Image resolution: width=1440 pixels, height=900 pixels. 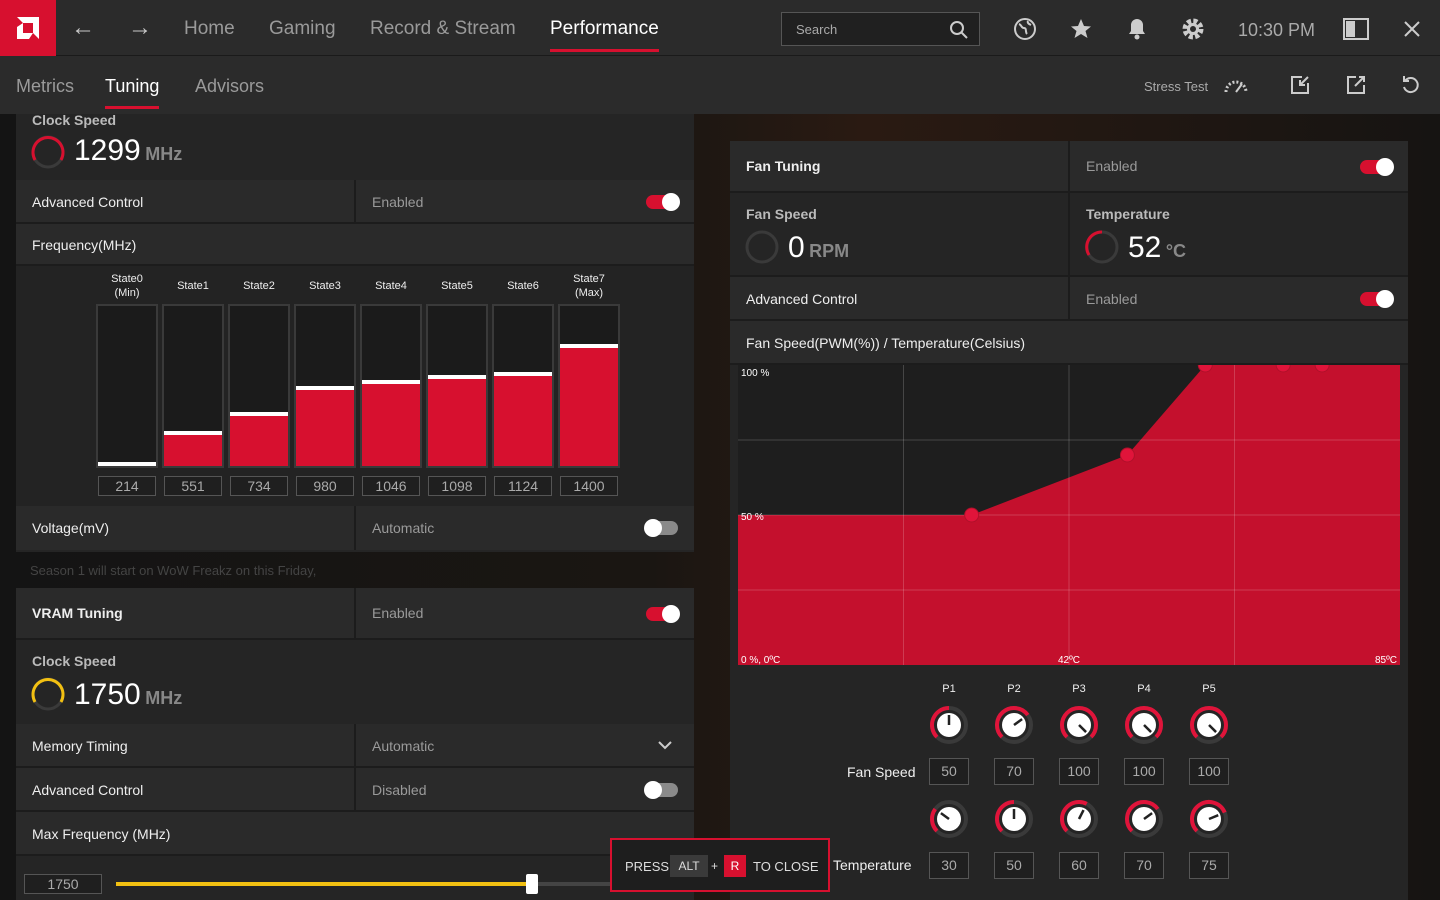 I want to click on fan-speed-input: 50, so click(x=949, y=771).